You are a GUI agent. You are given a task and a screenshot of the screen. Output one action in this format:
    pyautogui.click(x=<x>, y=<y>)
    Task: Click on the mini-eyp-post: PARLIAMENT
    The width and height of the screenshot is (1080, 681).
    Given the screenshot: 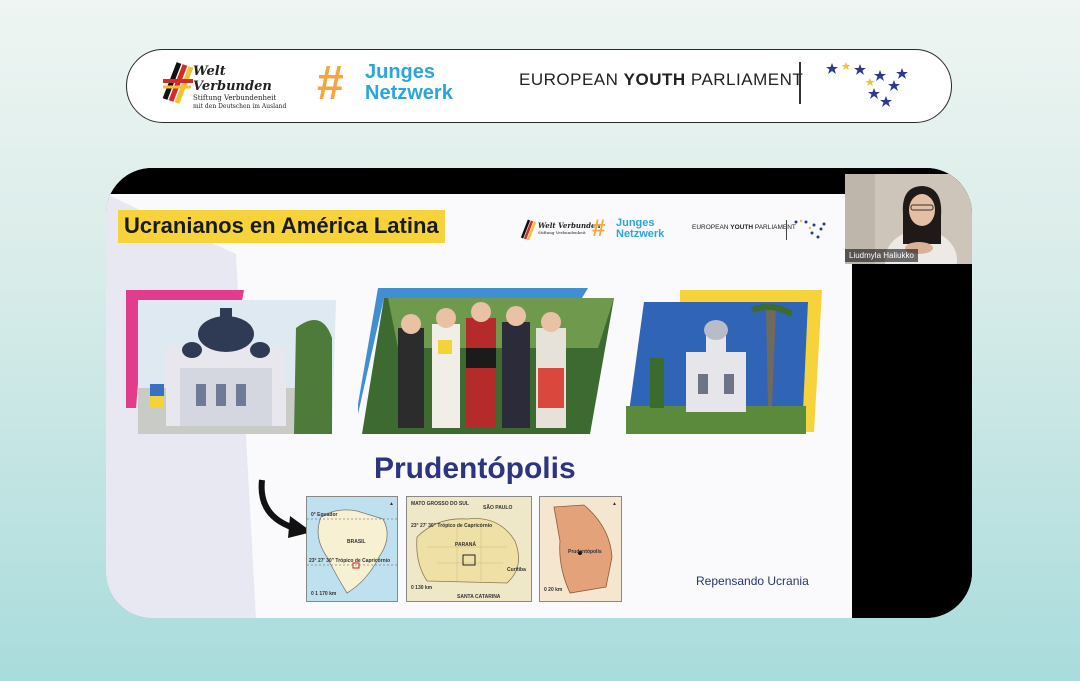 What is the action you would take?
    pyautogui.click(x=774, y=227)
    